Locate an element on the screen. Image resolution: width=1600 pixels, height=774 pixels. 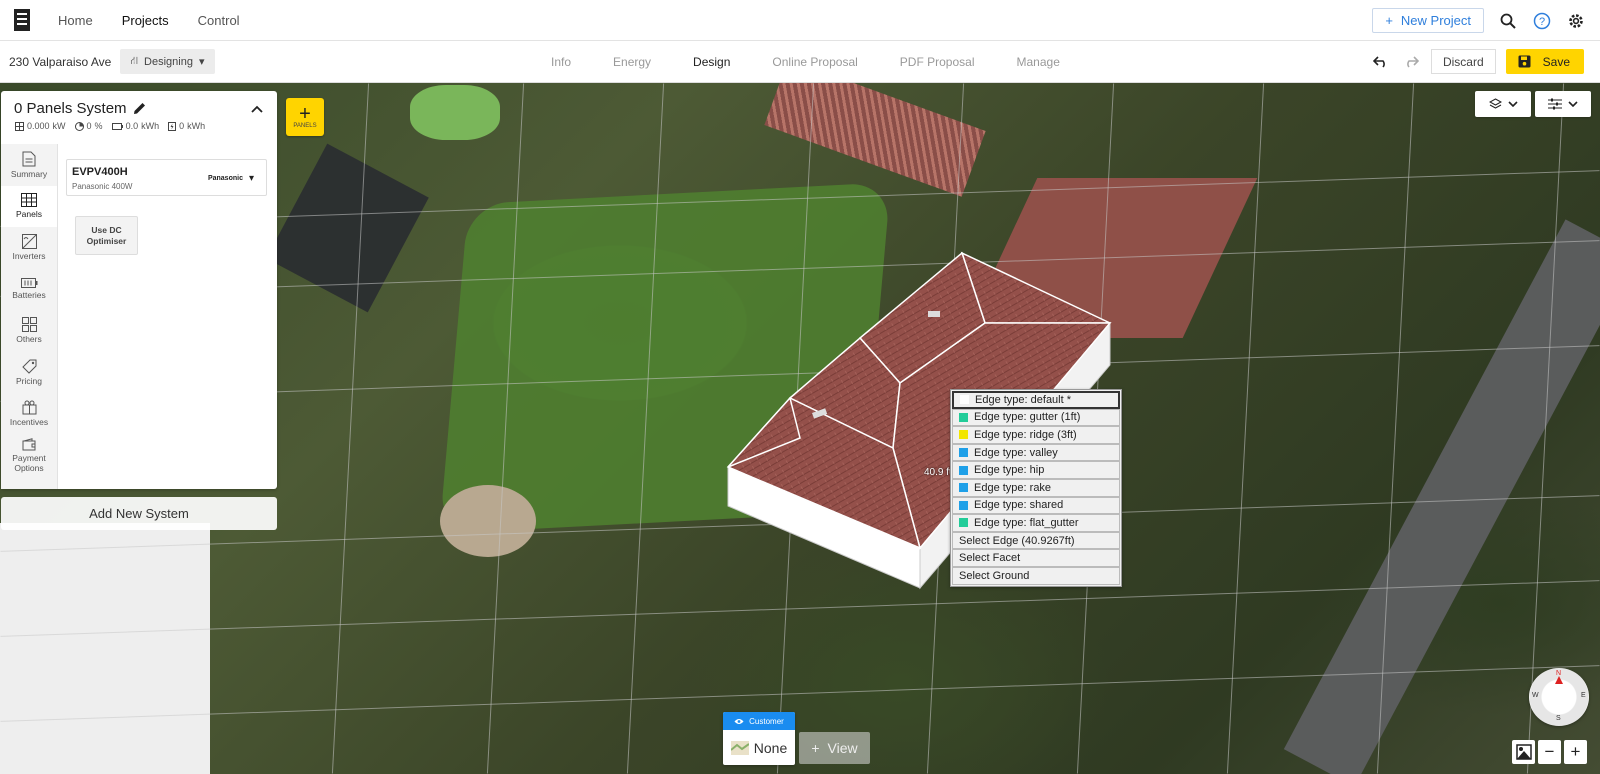
eye-icon is located at coordinates (739, 721).